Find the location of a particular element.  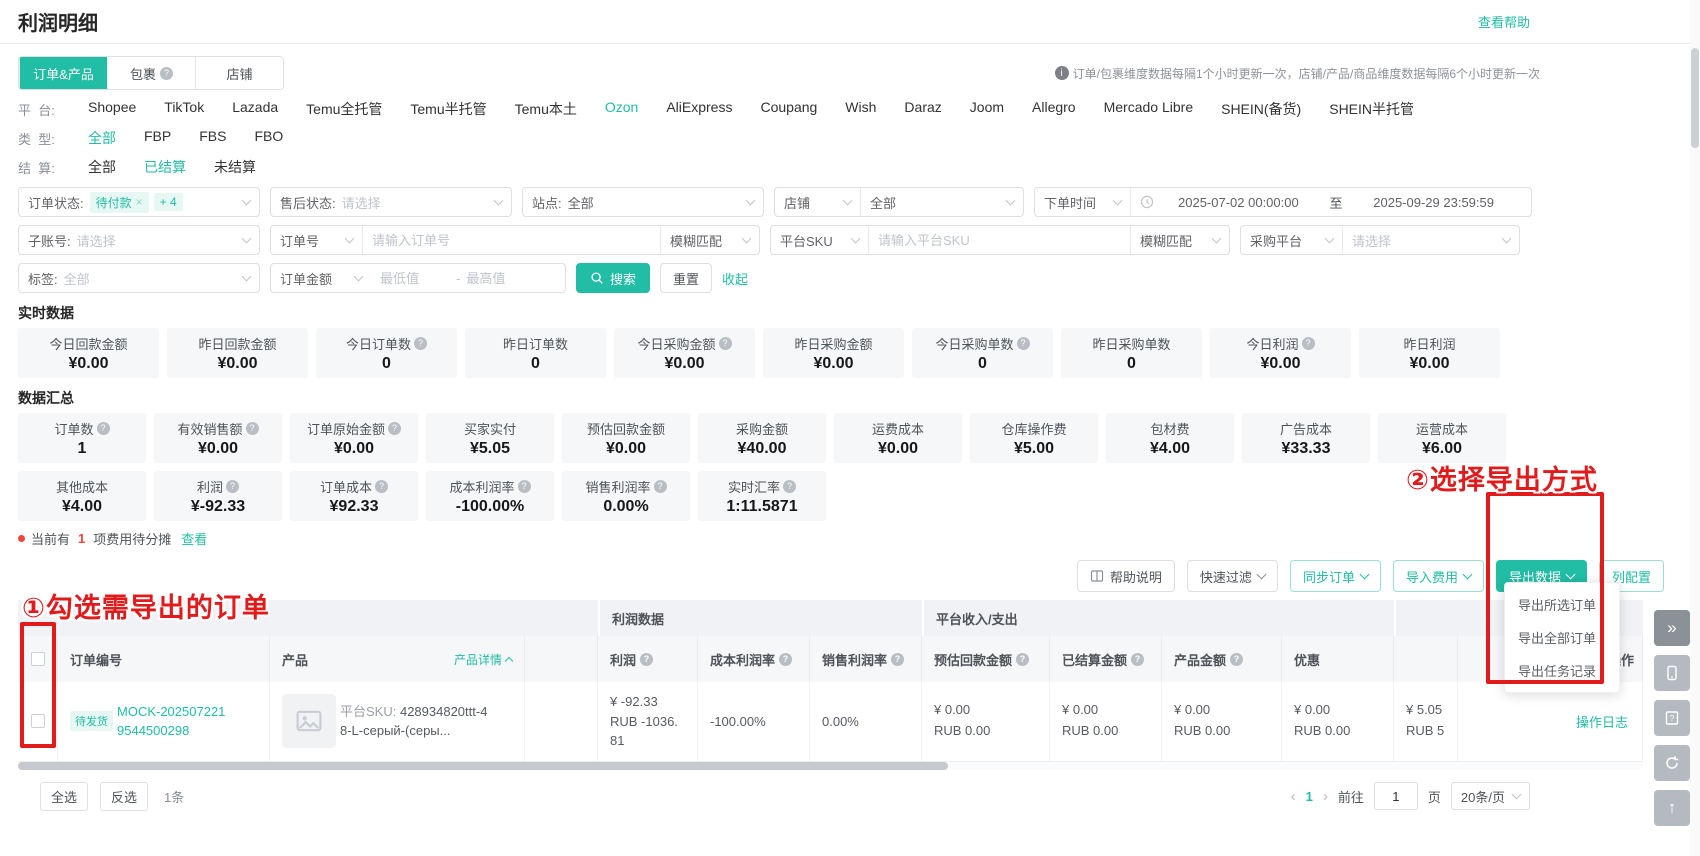

shop-type-select: 店铺 is located at coordinates (818, 202).